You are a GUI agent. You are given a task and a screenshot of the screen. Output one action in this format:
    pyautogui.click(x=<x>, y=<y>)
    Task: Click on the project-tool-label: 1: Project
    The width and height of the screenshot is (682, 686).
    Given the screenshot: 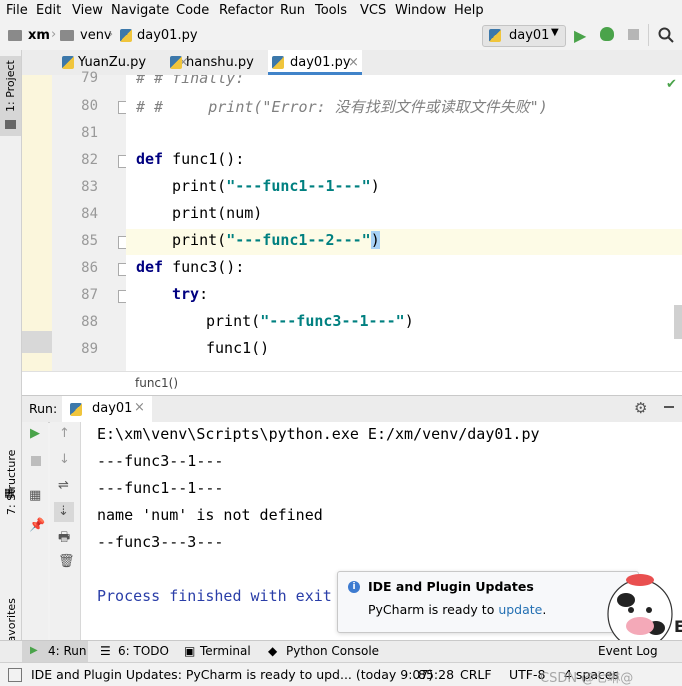 What is the action you would take?
    pyautogui.click(x=10, y=86)
    